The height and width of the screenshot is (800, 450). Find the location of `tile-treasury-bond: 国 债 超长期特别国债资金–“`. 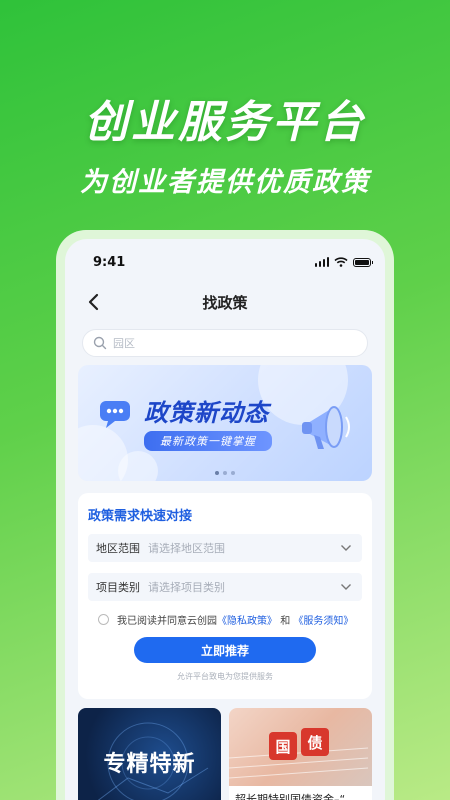

tile-treasury-bond: 国 债 超长期特别国债资金–“ is located at coordinates (300, 754).